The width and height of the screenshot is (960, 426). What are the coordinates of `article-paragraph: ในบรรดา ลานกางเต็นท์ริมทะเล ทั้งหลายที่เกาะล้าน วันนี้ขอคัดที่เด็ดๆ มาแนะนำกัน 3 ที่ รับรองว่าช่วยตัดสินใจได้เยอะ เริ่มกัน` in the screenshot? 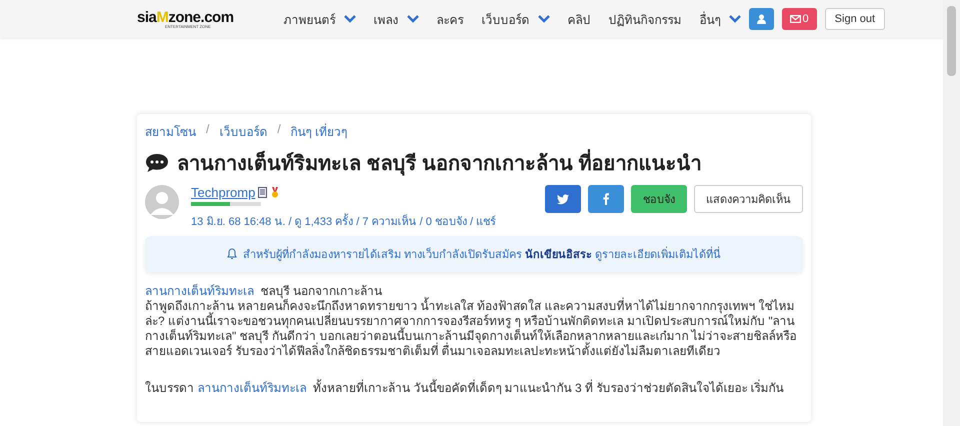 It's located at (465, 388).